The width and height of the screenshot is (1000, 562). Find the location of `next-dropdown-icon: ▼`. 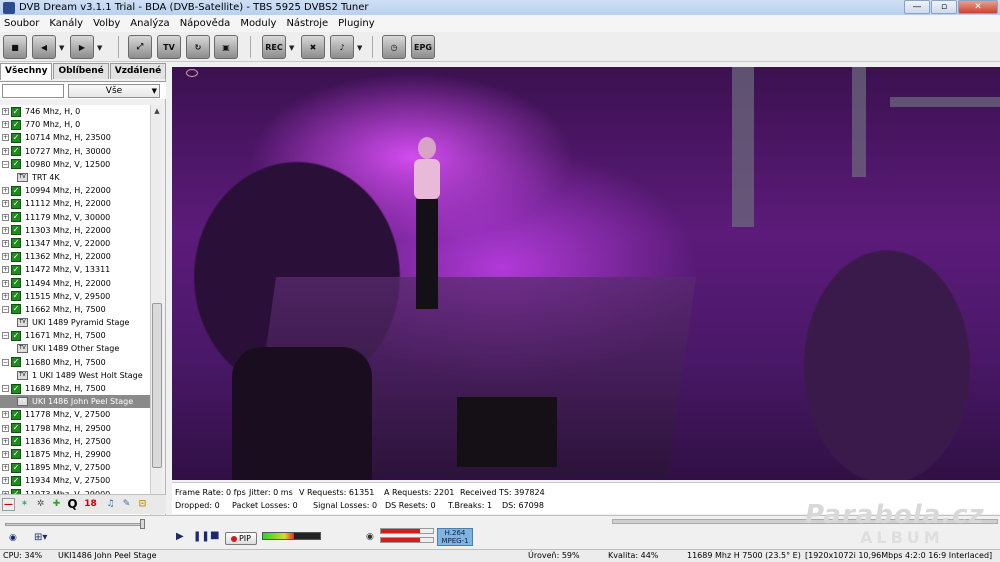

next-dropdown-icon: ▼ is located at coordinates (101, 48).